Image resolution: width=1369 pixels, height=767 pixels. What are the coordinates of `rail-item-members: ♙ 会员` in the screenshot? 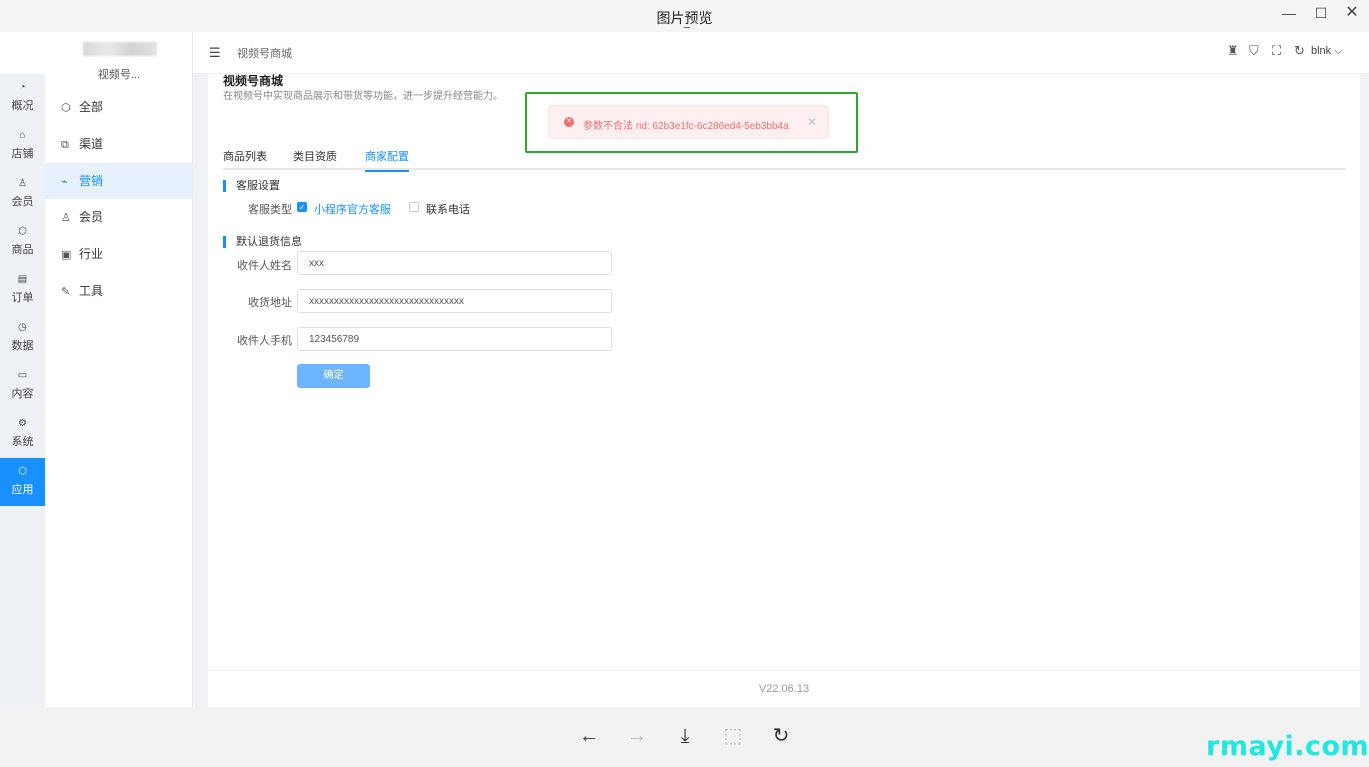 It's located at (22, 194).